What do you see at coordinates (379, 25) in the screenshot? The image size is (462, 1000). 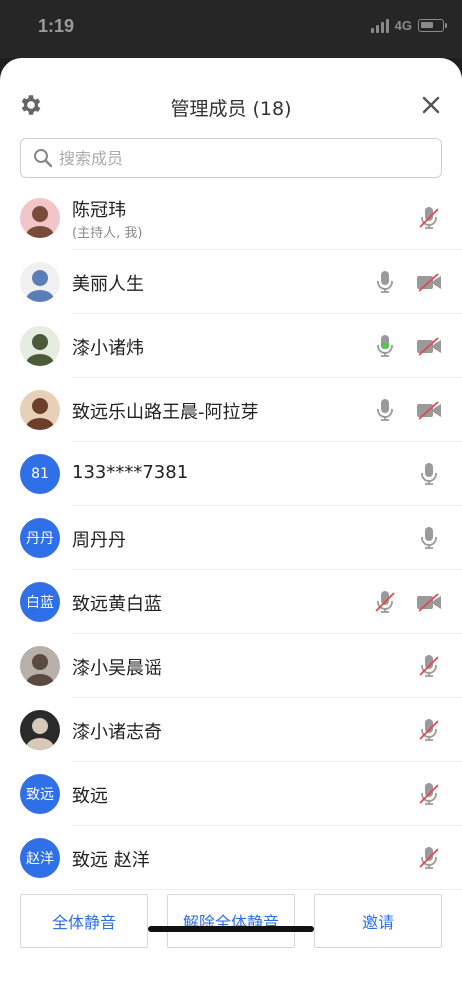 I see `signal-icon` at bounding box center [379, 25].